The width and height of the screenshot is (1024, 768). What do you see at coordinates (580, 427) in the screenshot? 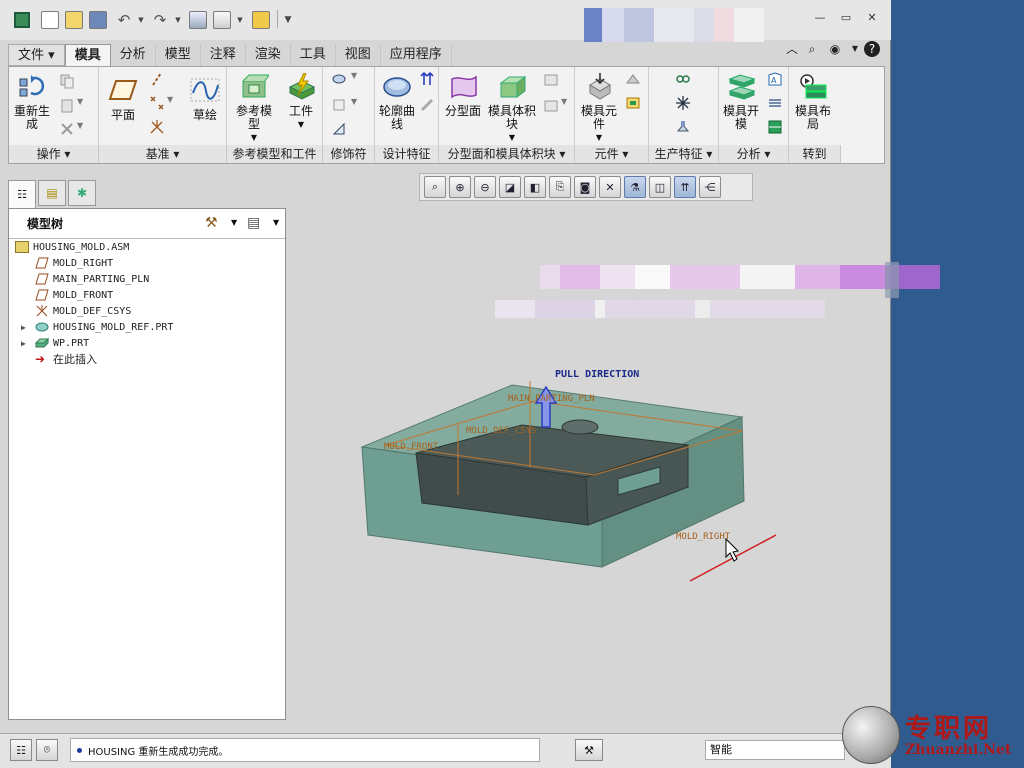
I see `part-boss` at bounding box center [580, 427].